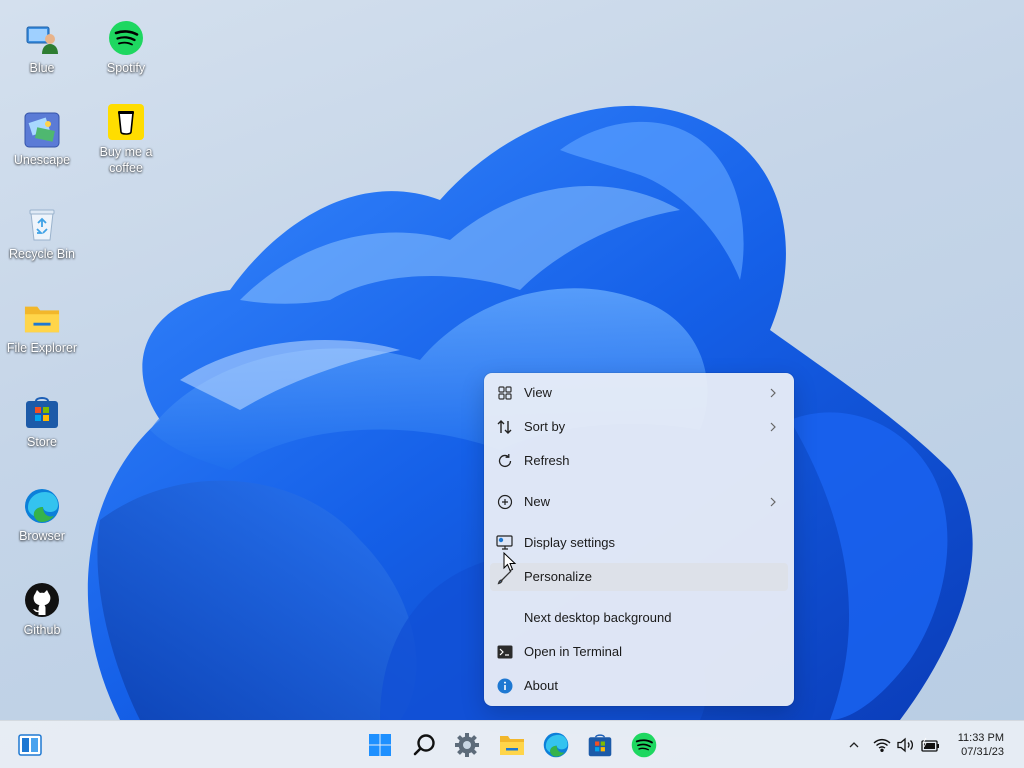 This screenshot has width=1024, height=768. What do you see at coordinates (505, 461) in the screenshot?
I see `refresh-icon` at bounding box center [505, 461].